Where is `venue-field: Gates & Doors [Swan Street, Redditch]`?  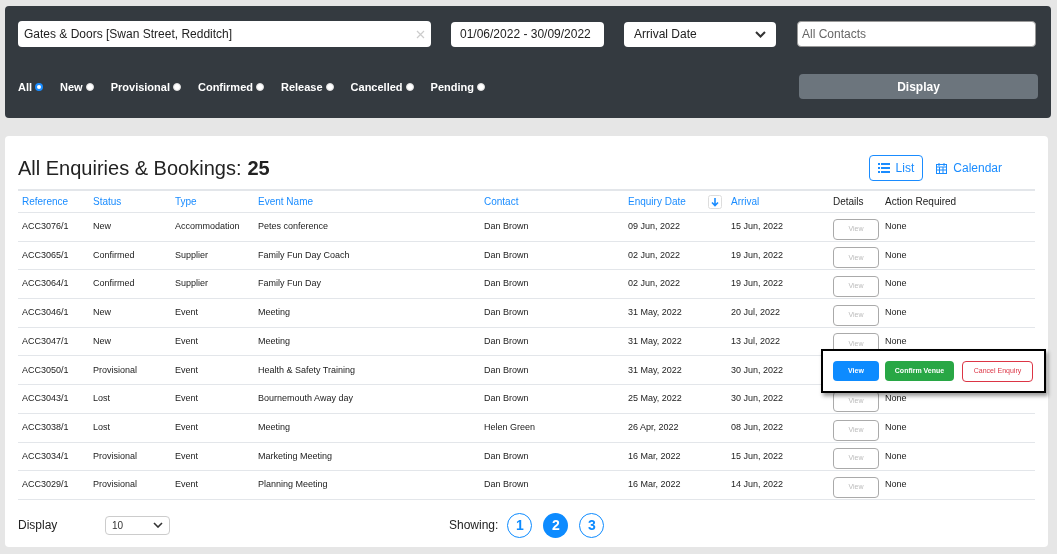
venue-field: Gates & Doors [Swan Street, Redditch] is located at coordinates (224, 34).